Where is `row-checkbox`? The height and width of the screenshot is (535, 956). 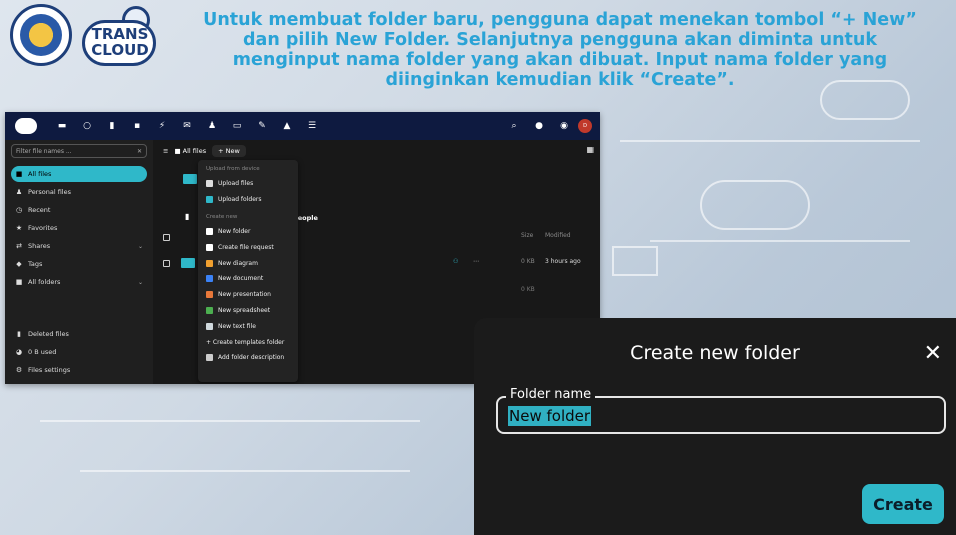 row-checkbox is located at coordinates (166, 263).